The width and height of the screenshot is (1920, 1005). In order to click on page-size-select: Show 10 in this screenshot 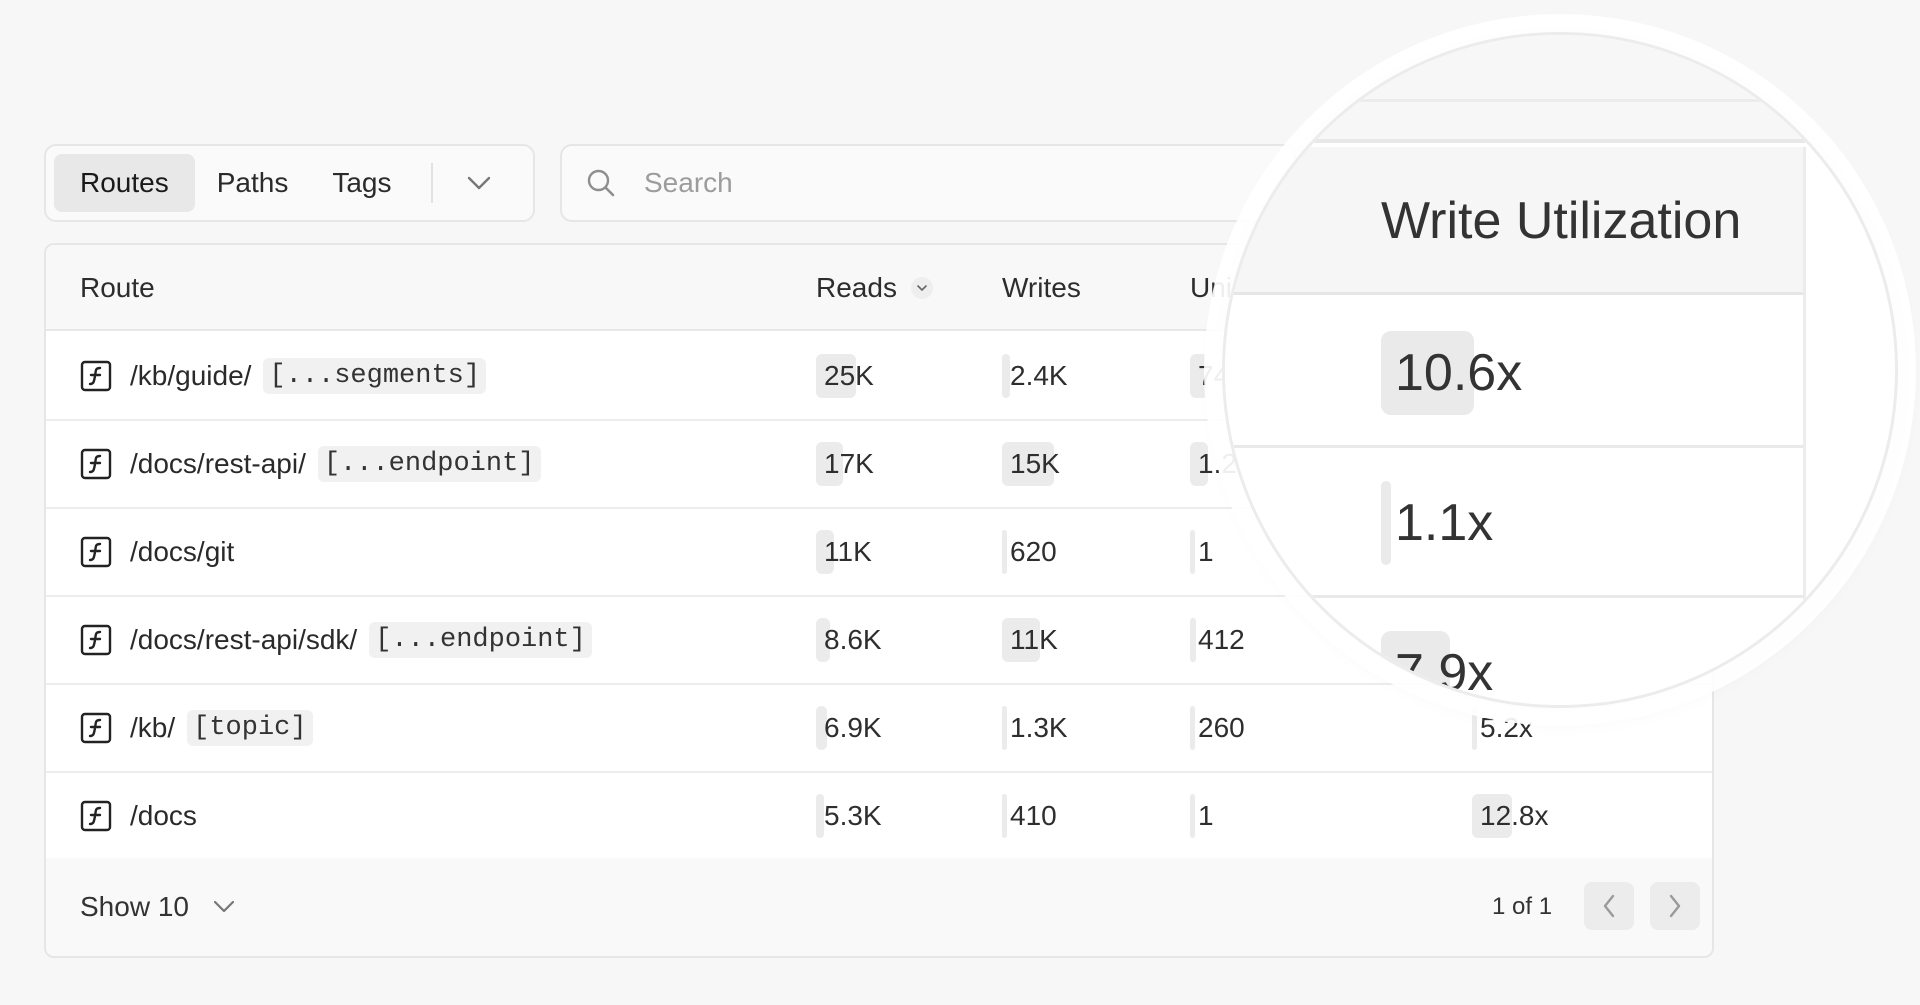, I will do `click(157, 907)`.